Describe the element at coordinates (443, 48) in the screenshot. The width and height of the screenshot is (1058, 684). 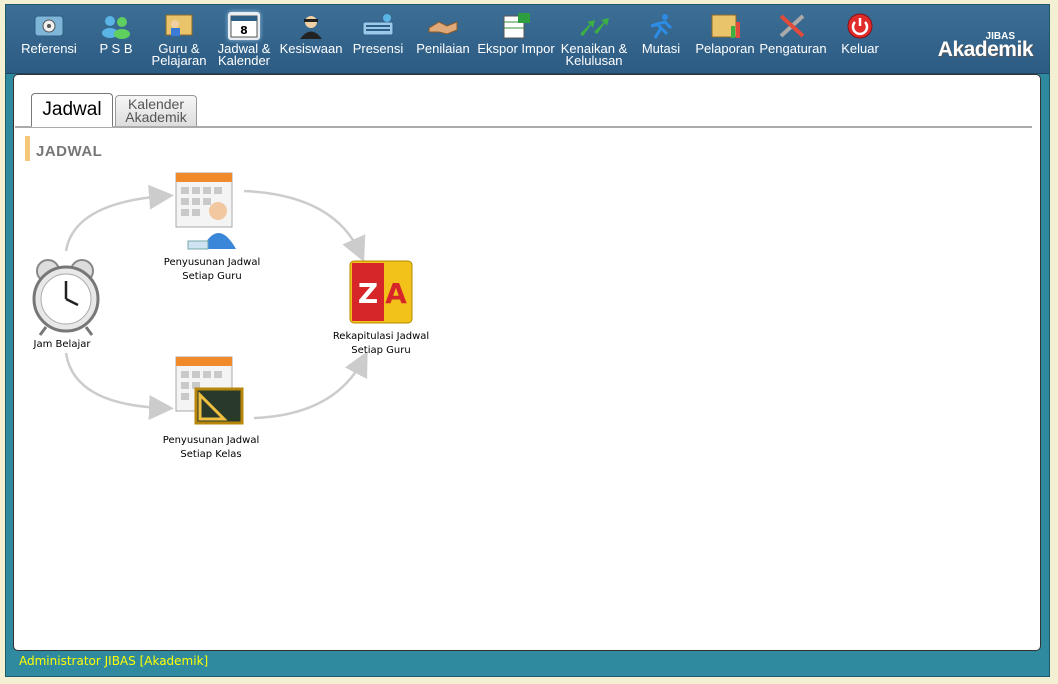
I see `menu-penilaian-label: Penilaian` at that location.